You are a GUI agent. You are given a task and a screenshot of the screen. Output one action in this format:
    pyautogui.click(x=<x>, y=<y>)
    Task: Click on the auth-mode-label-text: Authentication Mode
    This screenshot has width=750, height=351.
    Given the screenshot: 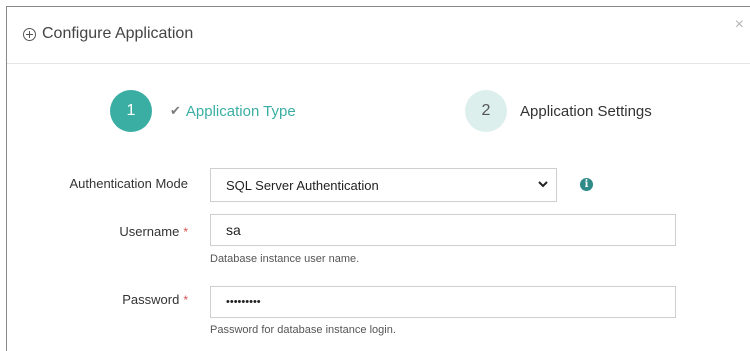 What is the action you would take?
    pyautogui.click(x=128, y=183)
    